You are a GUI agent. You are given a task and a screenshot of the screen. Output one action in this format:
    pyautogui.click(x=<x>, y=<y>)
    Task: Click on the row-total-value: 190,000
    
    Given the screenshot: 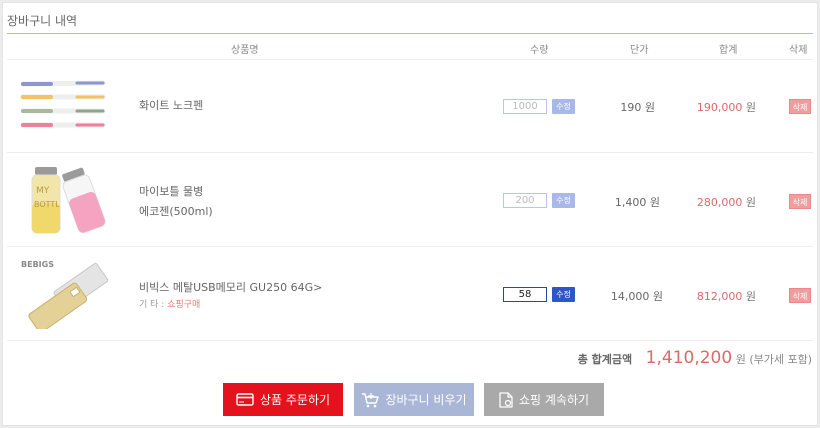 What is the action you would take?
    pyautogui.click(x=719, y=107)
    